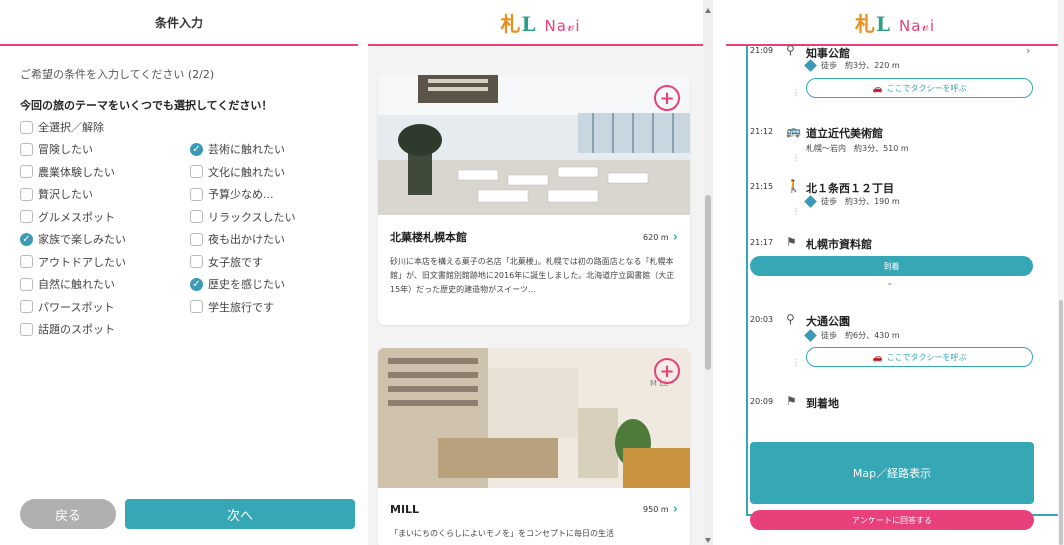  What do you see at coordinates (708, 10) in the screenshot?
I see `scroll-up-icon` at bounding box center [708, 10].